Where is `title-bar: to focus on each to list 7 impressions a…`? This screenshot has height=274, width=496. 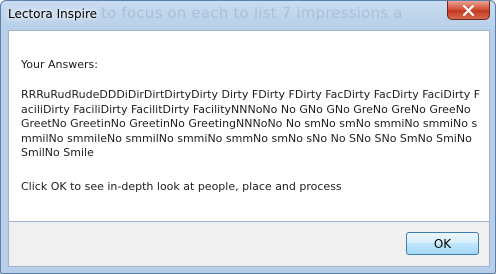
title-bar: to focus on each to list 7 impressions a… is located at coordinates (248, 15).